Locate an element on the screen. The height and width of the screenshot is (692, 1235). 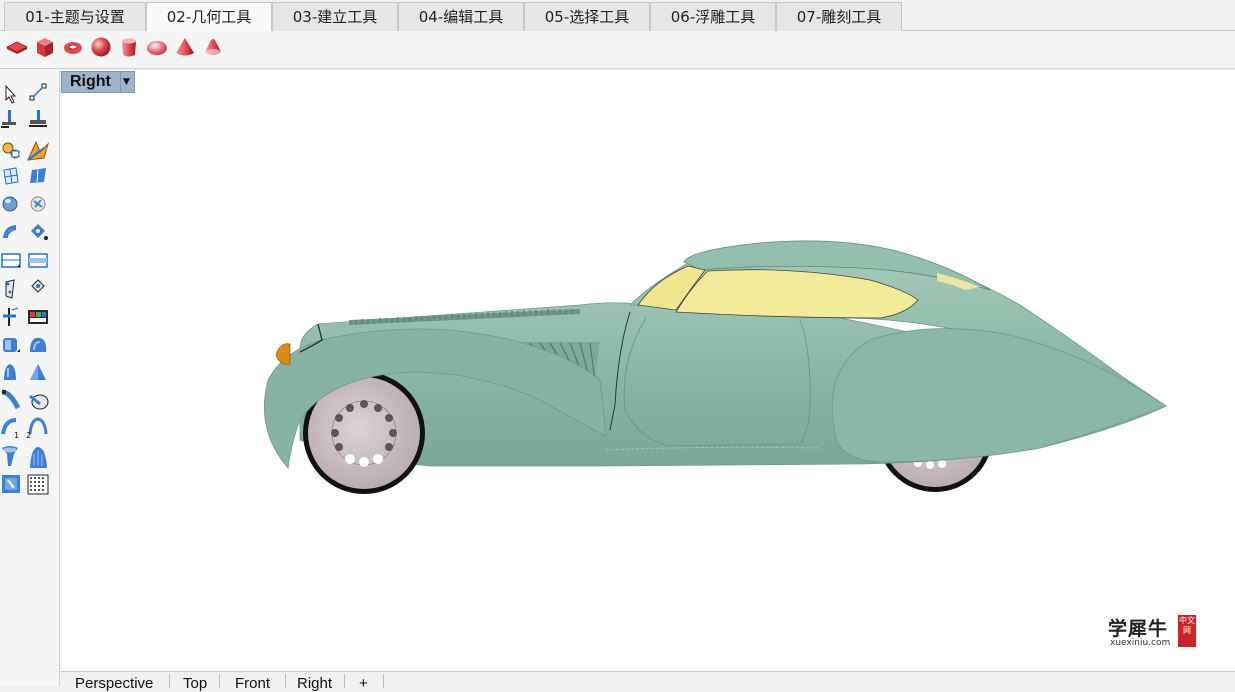
tab-perspective: Perspective is located at coordinates (114, 684).